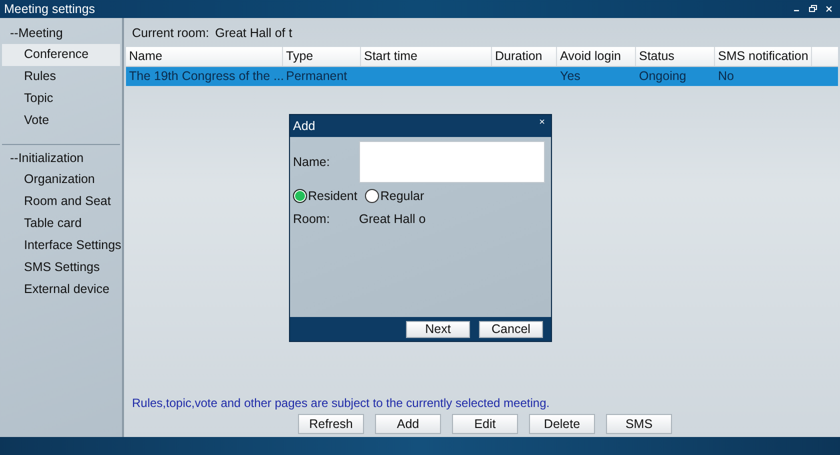 This screenshot has width=840, height=455. Describe the element at coordinates (204, 56) in the screenshot. I see `column-header: Name` at that location.